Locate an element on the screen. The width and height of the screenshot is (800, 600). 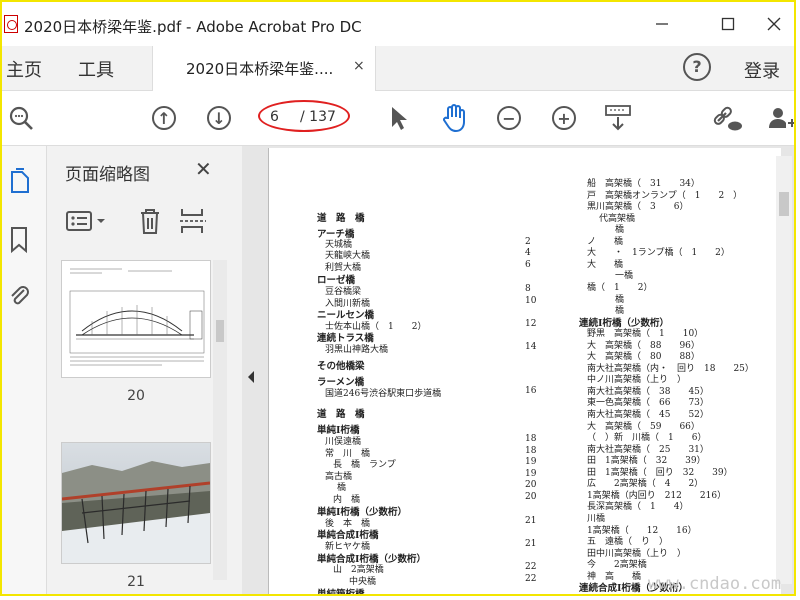
minimize-icon is located at coordinates (662, 24).